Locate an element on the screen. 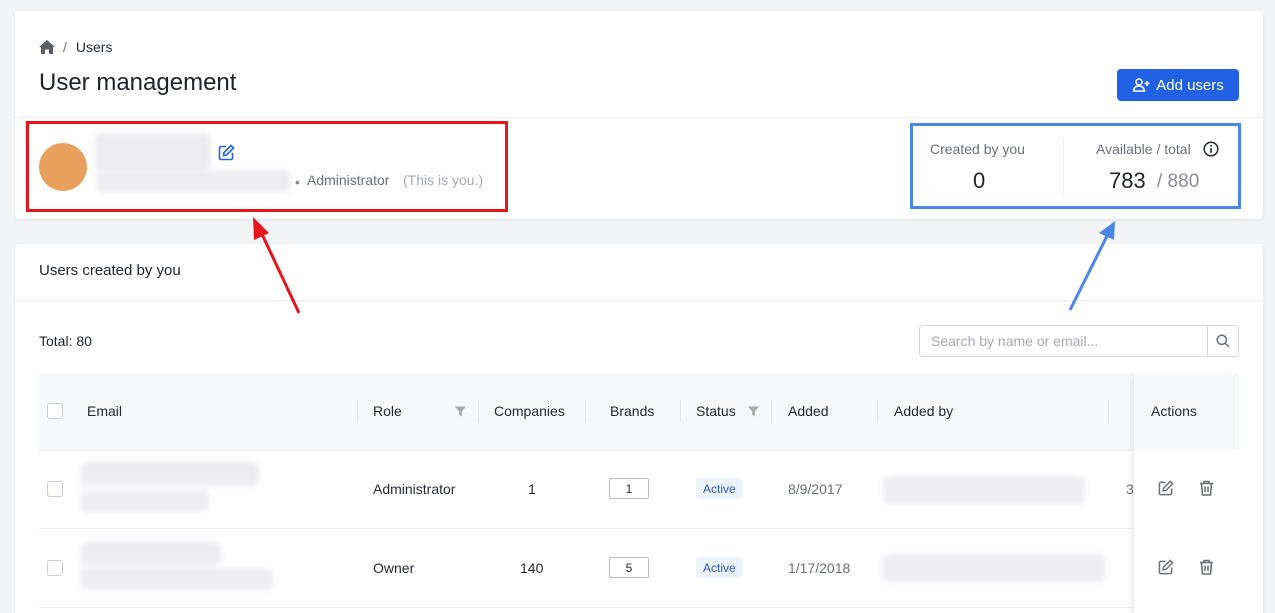 The height and width of the screenshot is (613, 1275). user-companies: 140 is located at coordinates (532, 568).